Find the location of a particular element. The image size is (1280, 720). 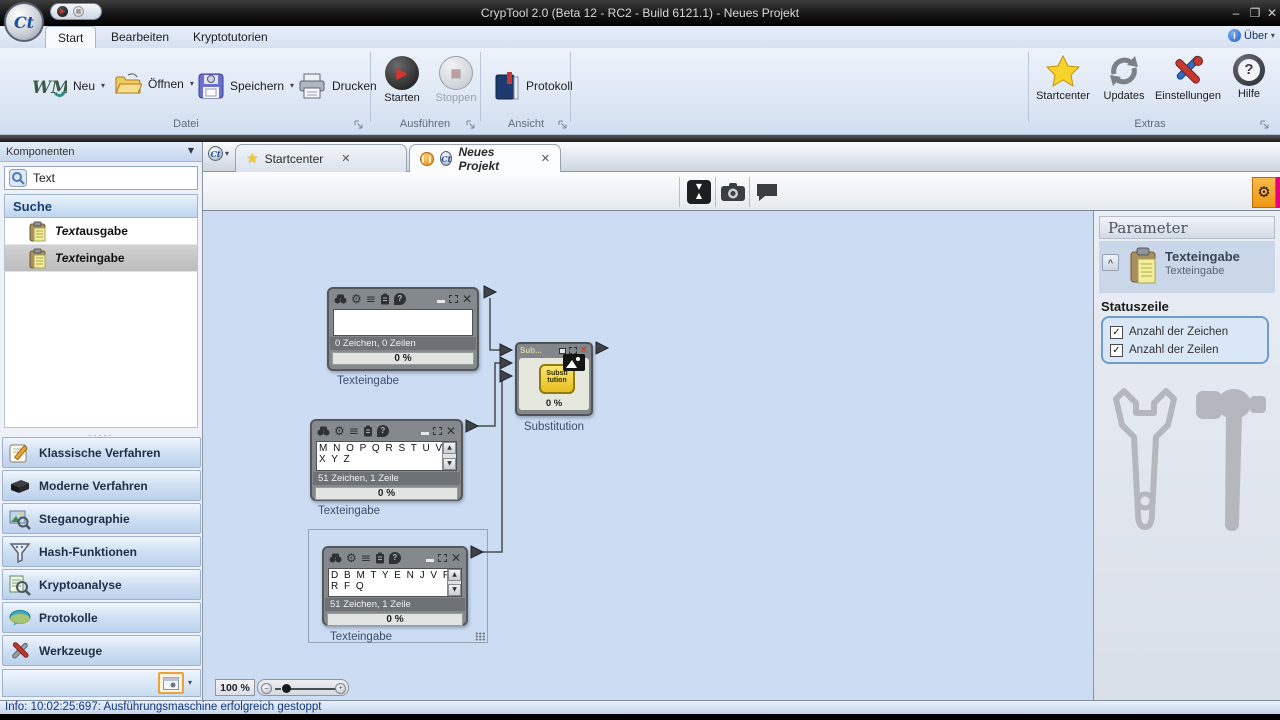

collapse-button: ^ is located at coordinates (1110, 262).